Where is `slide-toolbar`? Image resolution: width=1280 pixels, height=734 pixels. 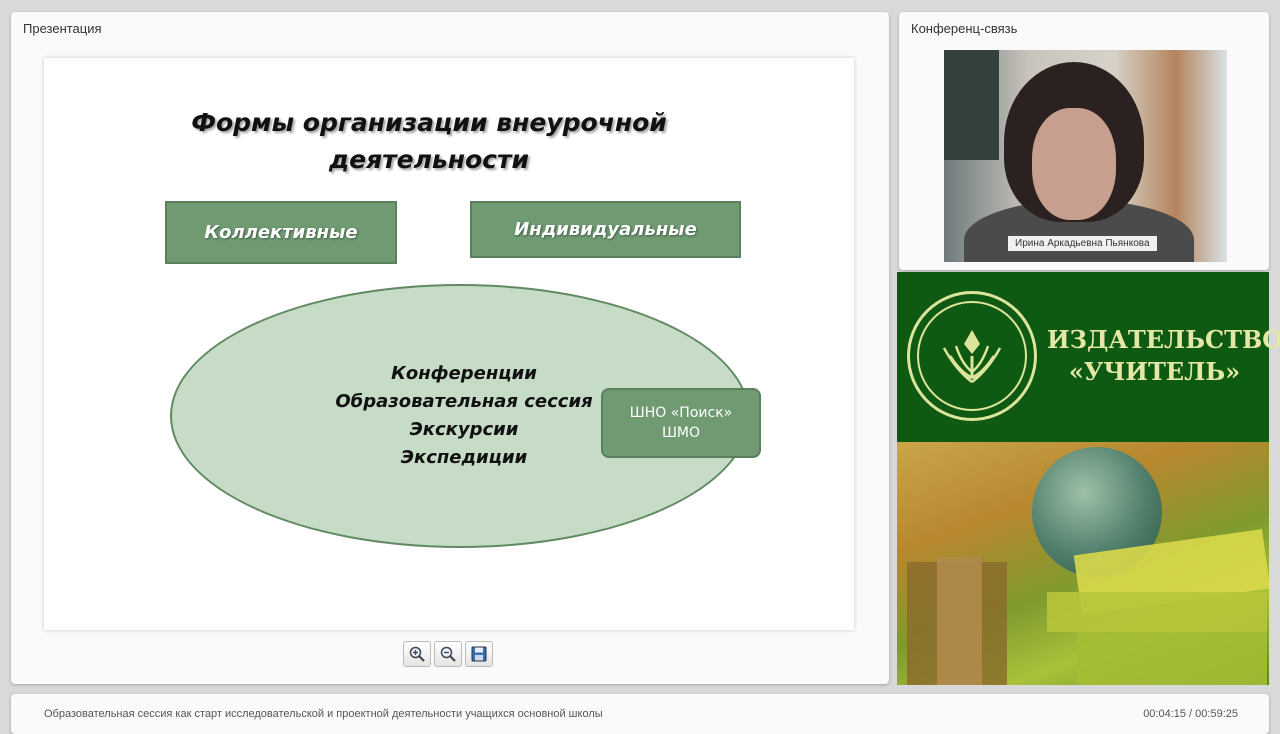 slide-toolbar is located at coordinates (448, 654).